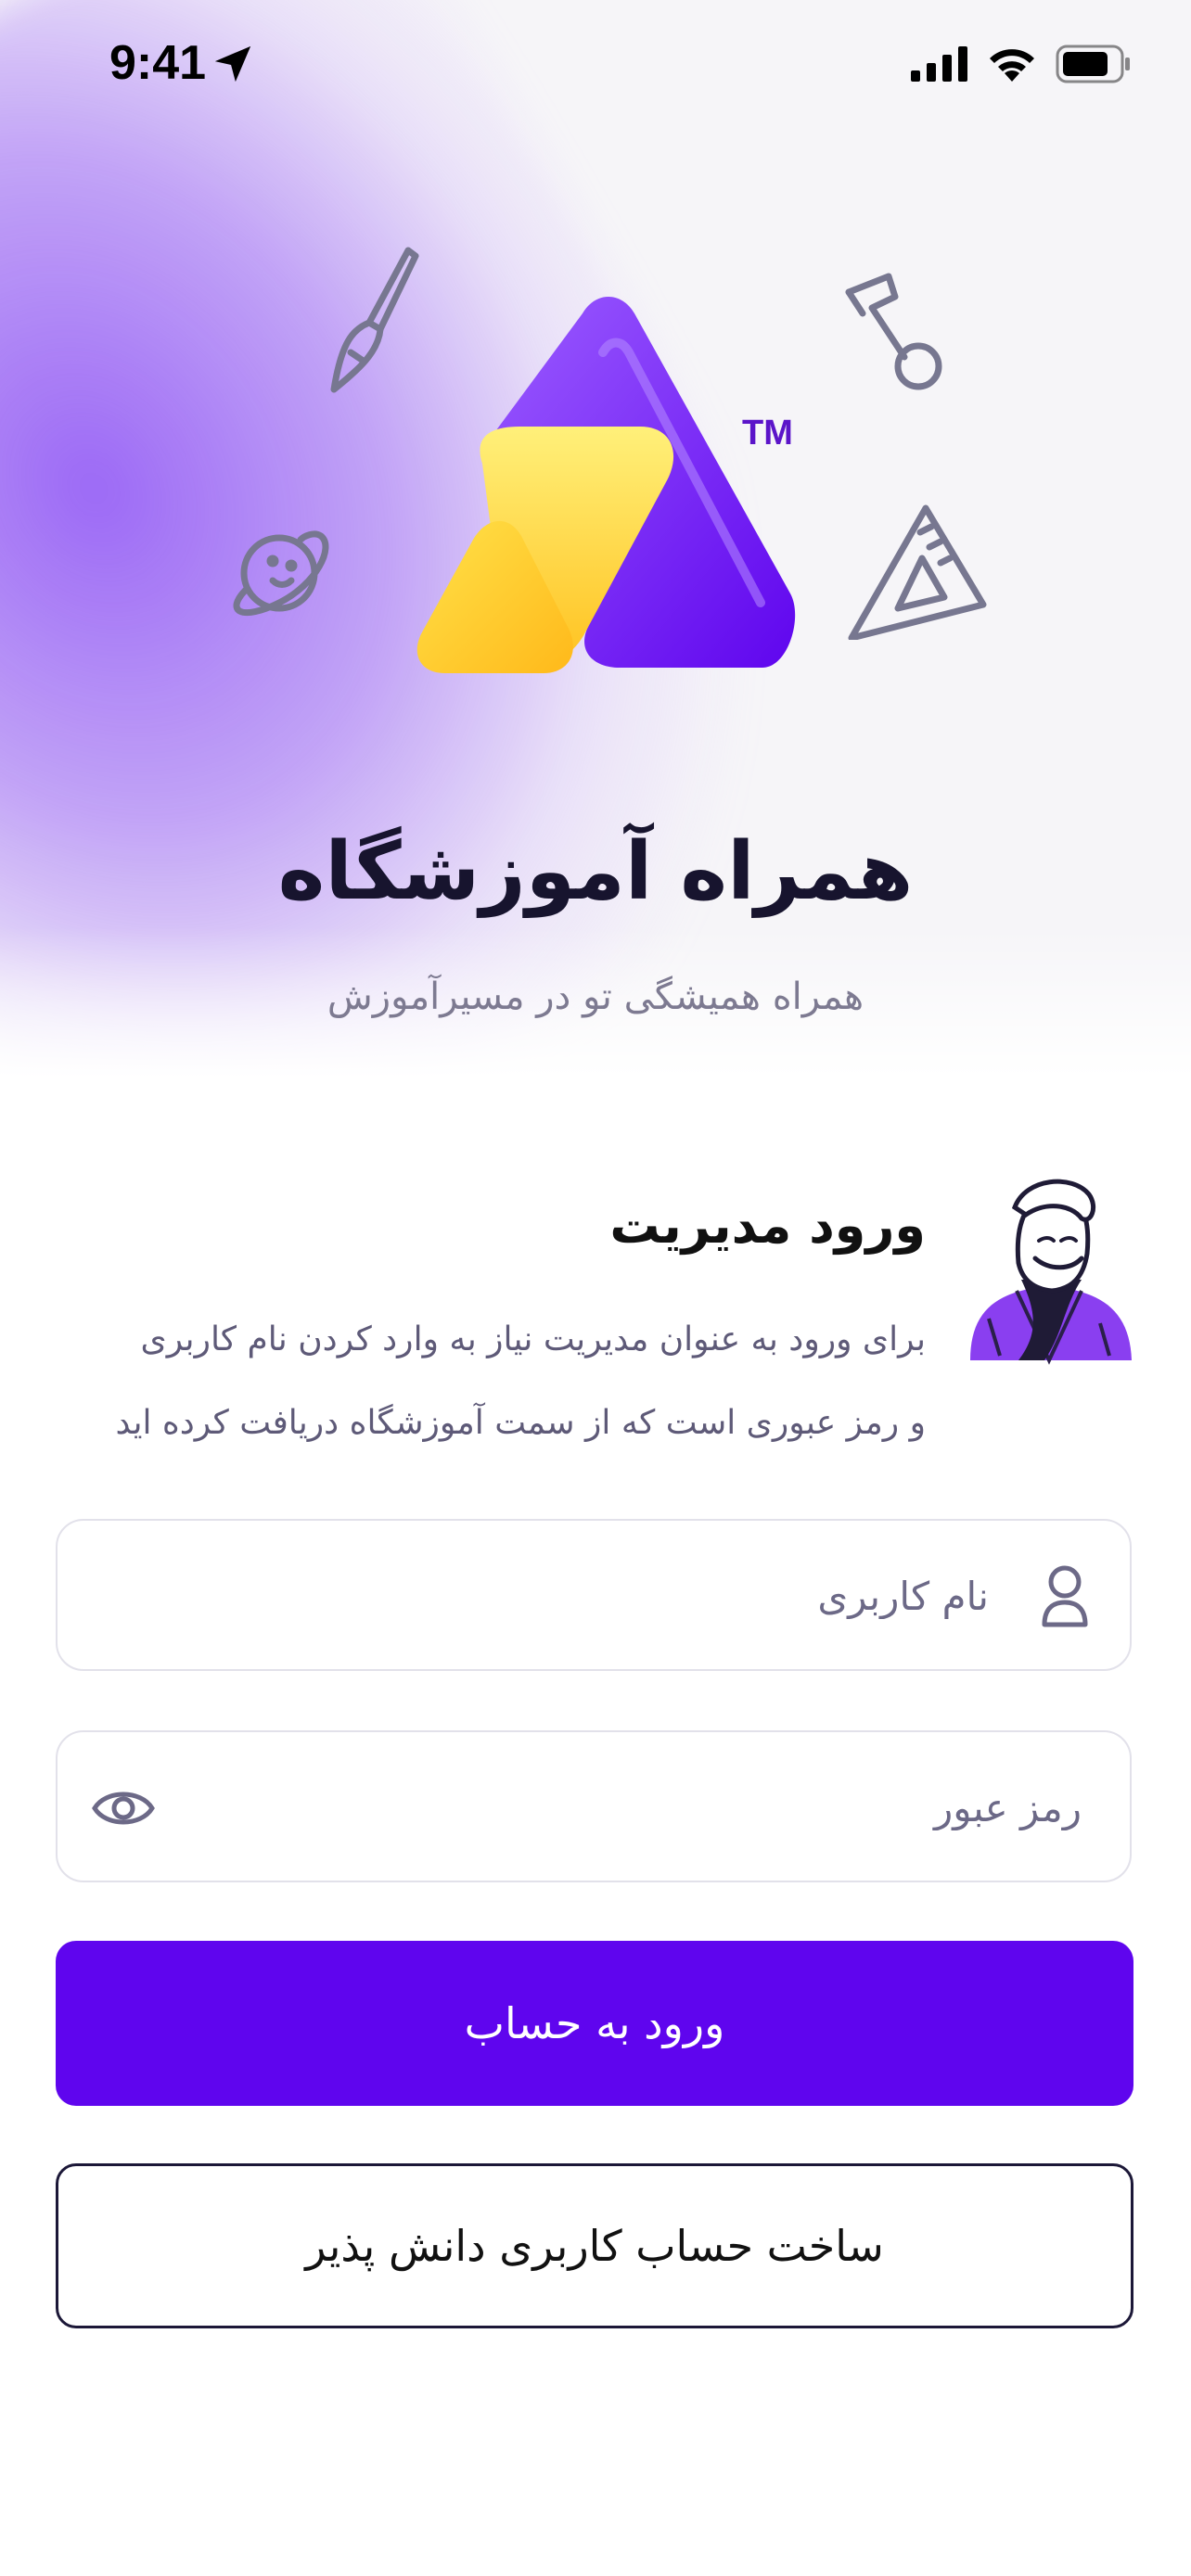 The width and height of the screenshot is (1191, 2576). Describe the element at coordinates (595, 65) in the screenshot. I see `status-bar: 9:41` at that location.